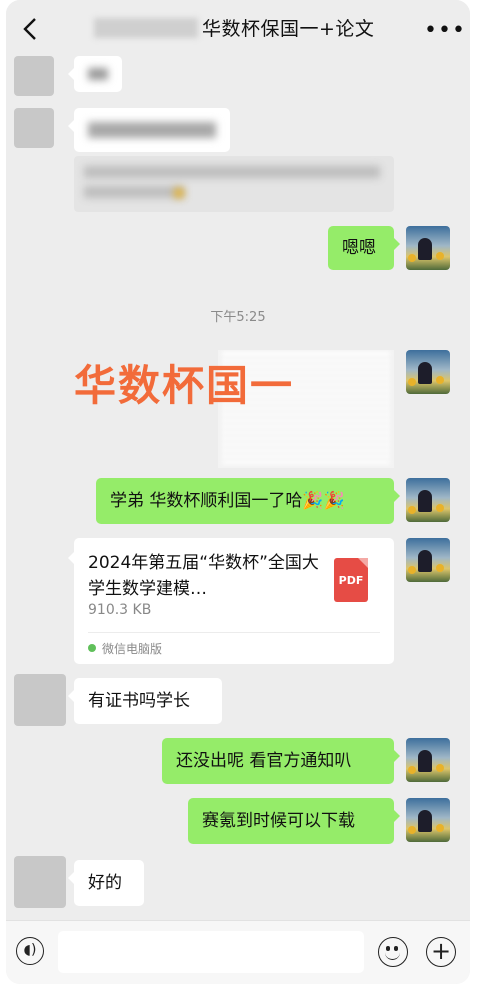  Describe the element at coordinates (31, 29) in the screenshot. I see `back-arrow-icon` at that location.